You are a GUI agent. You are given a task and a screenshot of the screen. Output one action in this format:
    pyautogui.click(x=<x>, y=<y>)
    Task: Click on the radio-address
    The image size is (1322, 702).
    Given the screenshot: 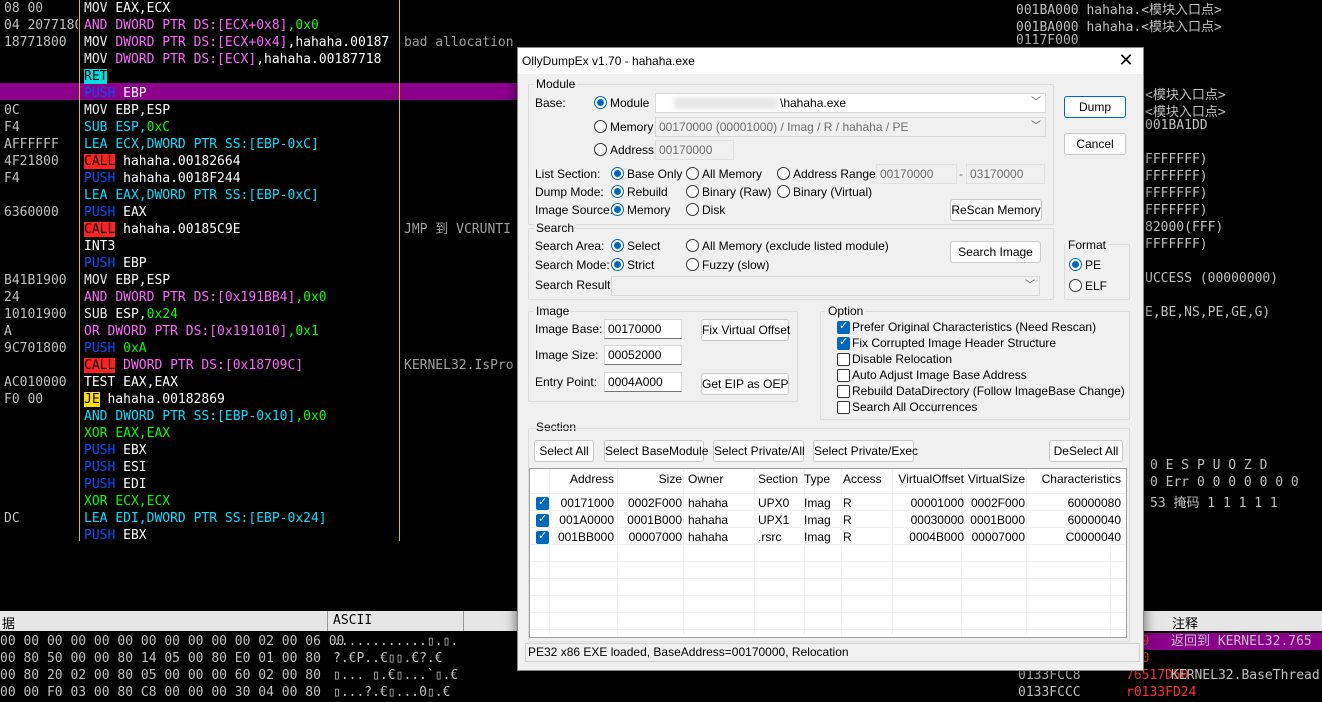 What is the action you would take?
    pyautogui.click(x=600, y=149)
    